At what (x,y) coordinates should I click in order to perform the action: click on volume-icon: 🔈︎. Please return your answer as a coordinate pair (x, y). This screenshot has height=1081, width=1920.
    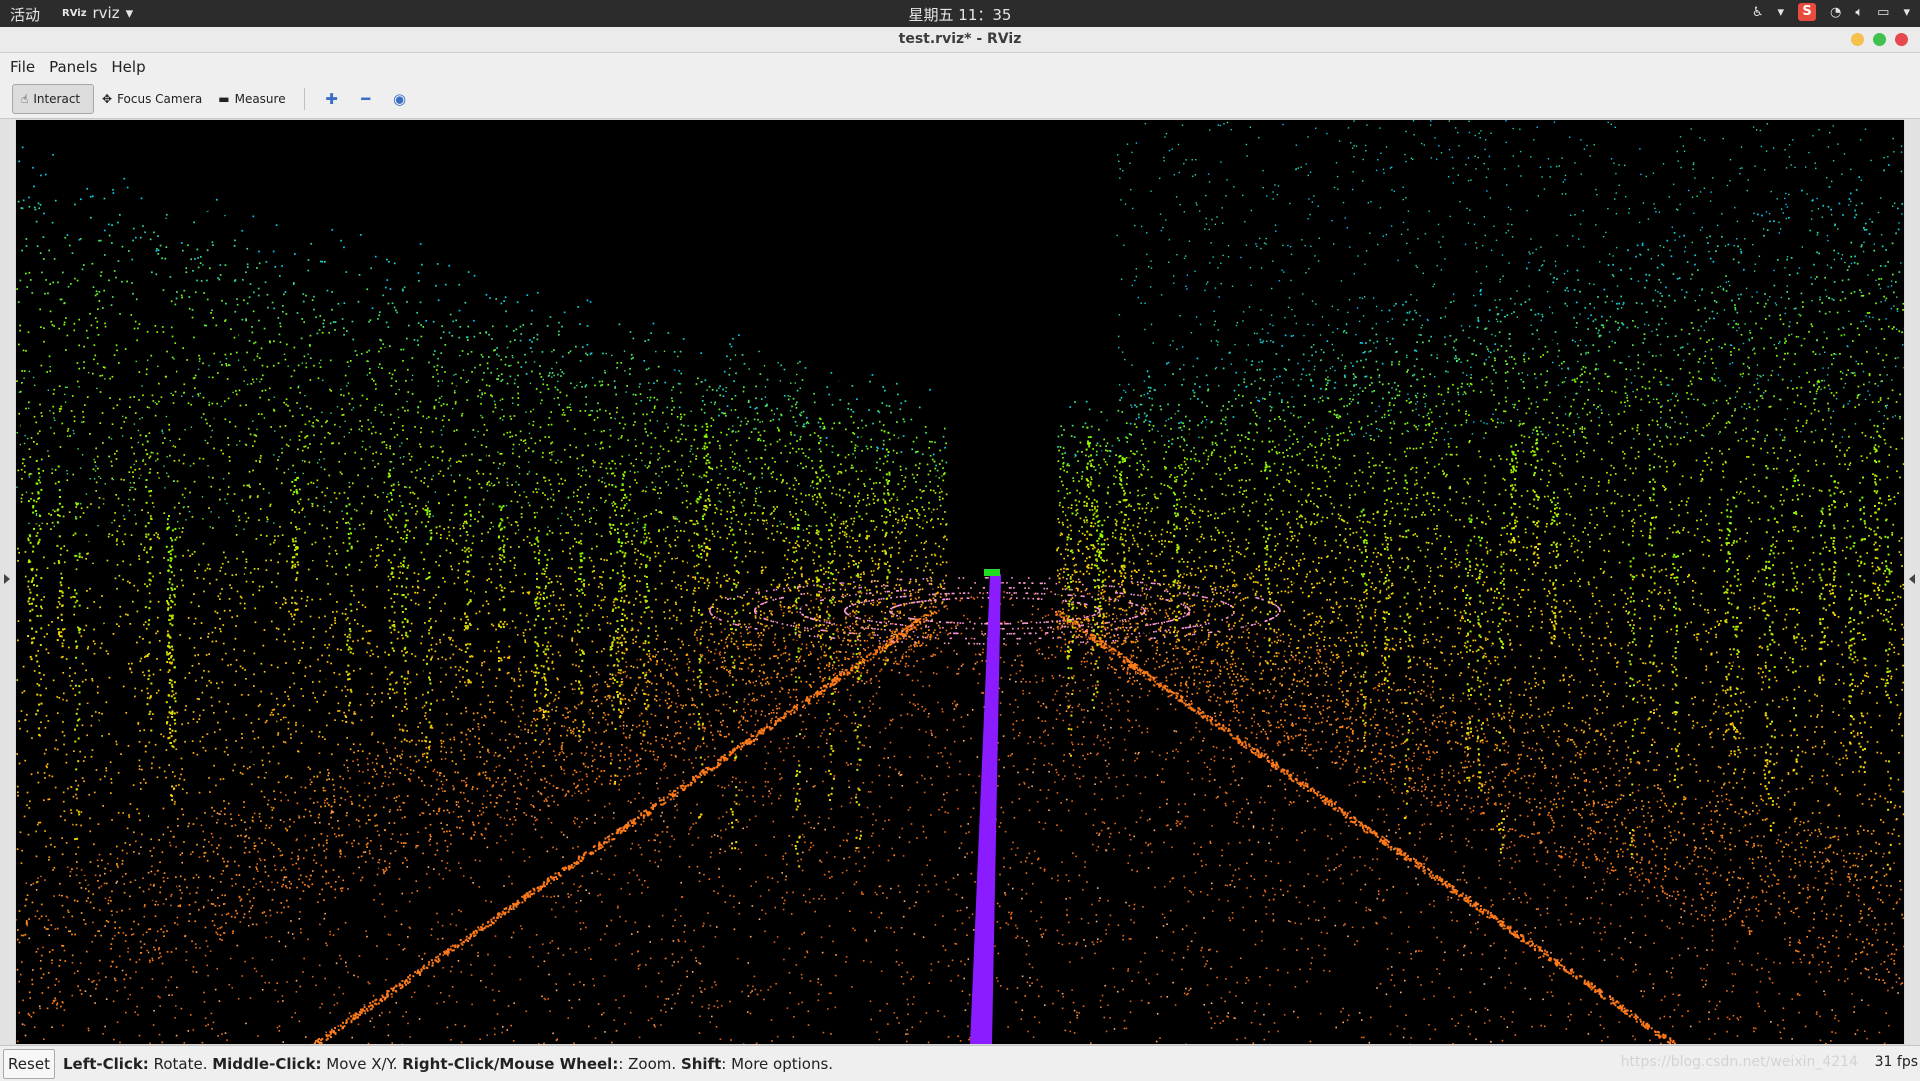
    Looking at the image, I should click on (1859, 12).